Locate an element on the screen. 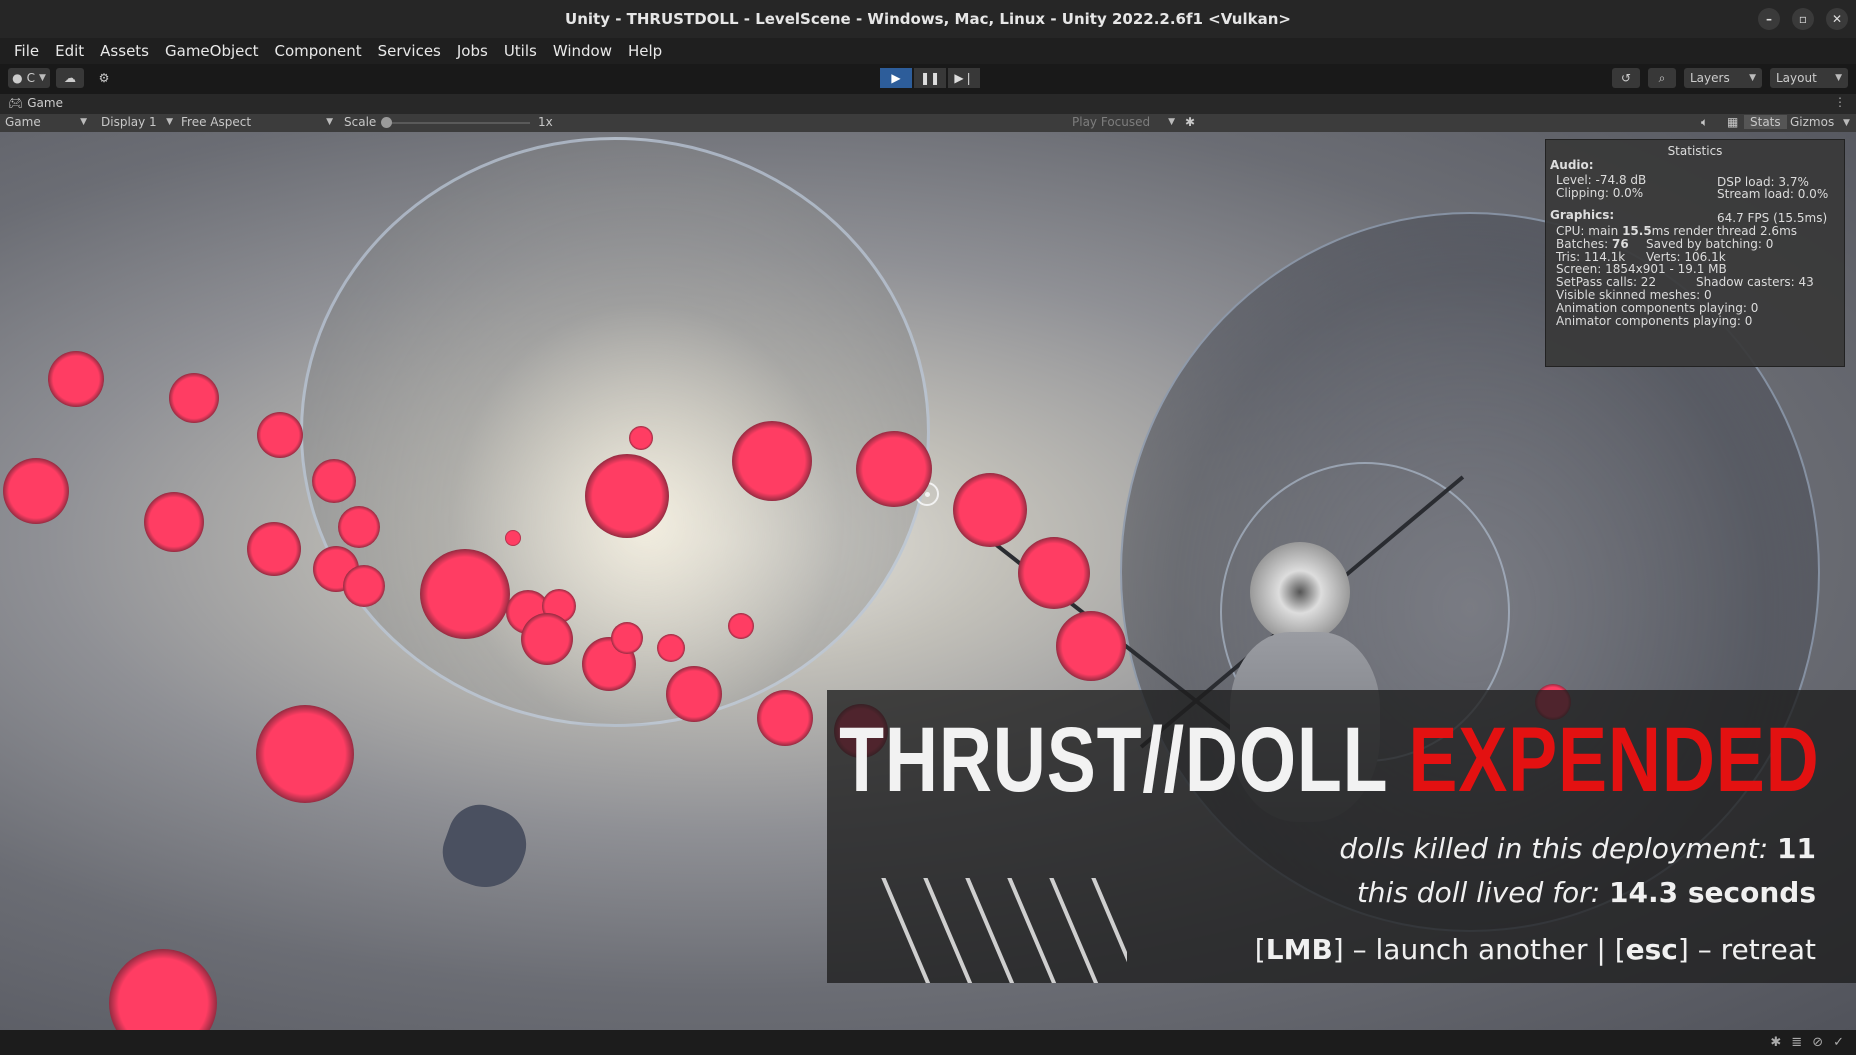  bug-status-icon: ✱ is located at coordinates (1775, 1042).